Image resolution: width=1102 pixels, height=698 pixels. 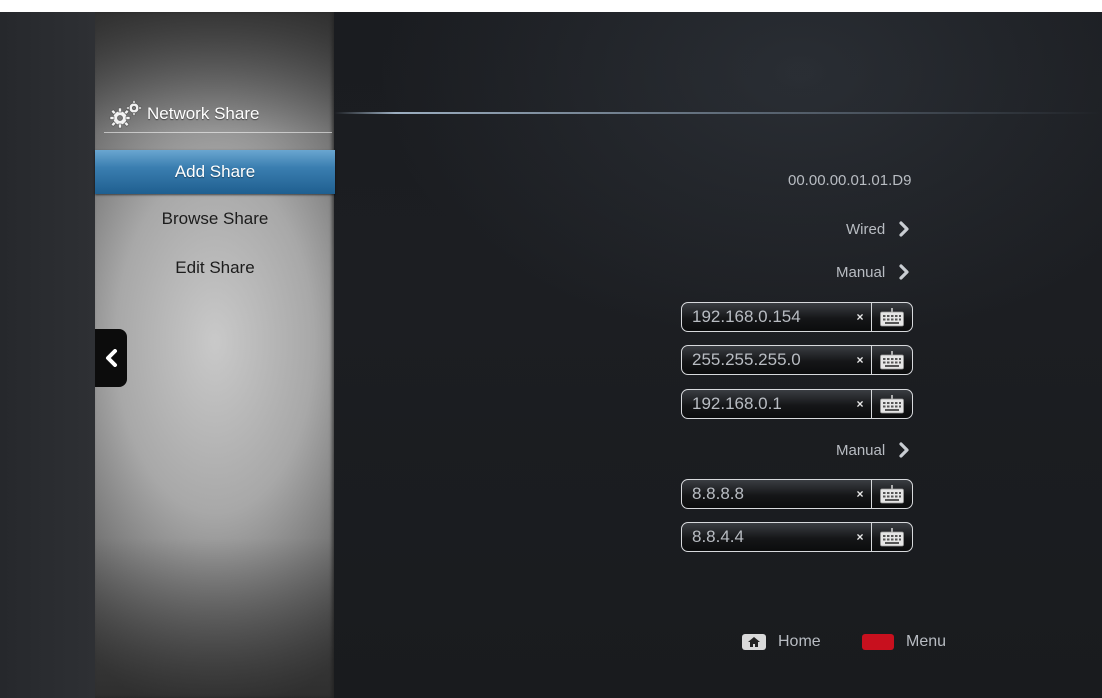 What do you see at coordinates (718, 536) in the screenshot?
I see `dns-secondary-value: 8.8.4.4` at bounding box center [718, 536].